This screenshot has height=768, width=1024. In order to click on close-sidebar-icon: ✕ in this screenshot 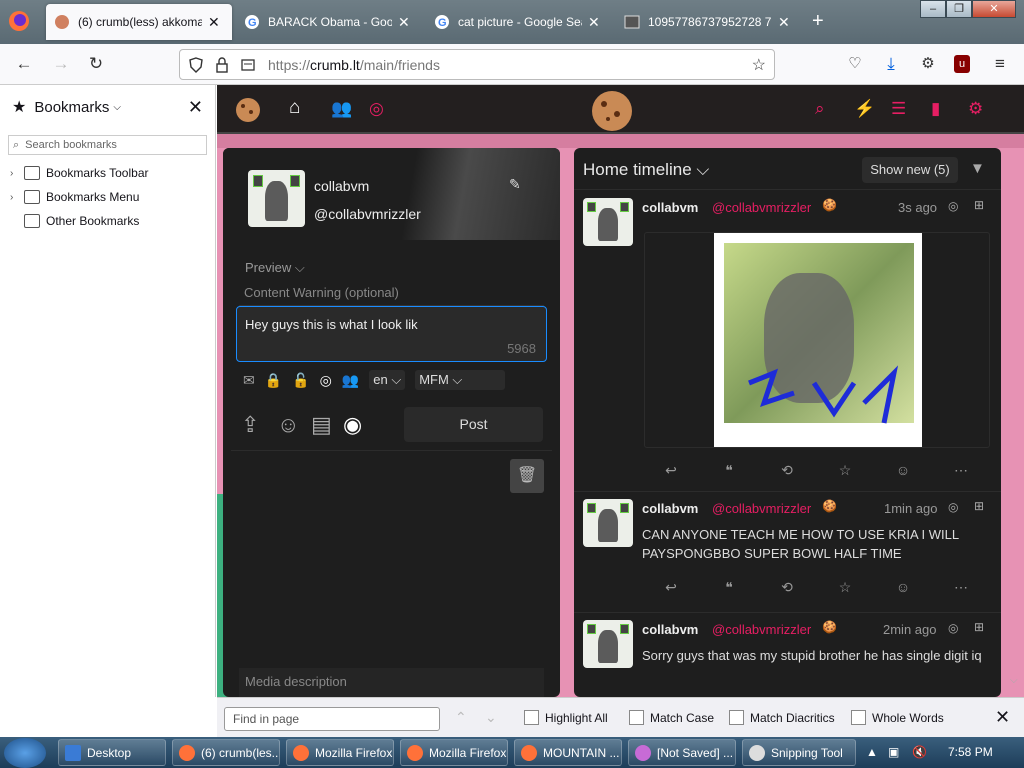, I will do `click(195, 107)`.